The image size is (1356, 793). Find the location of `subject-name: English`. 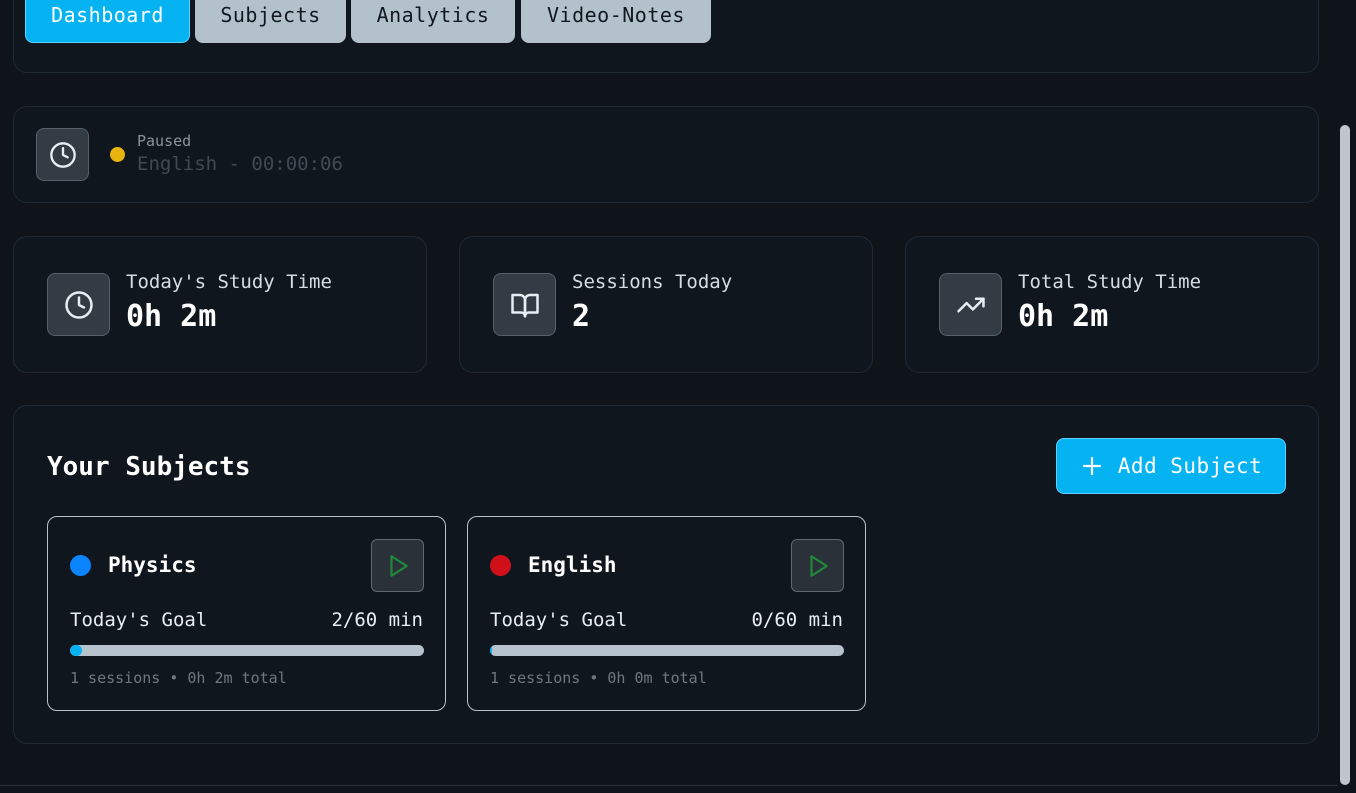

subject-name: English is located at coordinates (572, 565).